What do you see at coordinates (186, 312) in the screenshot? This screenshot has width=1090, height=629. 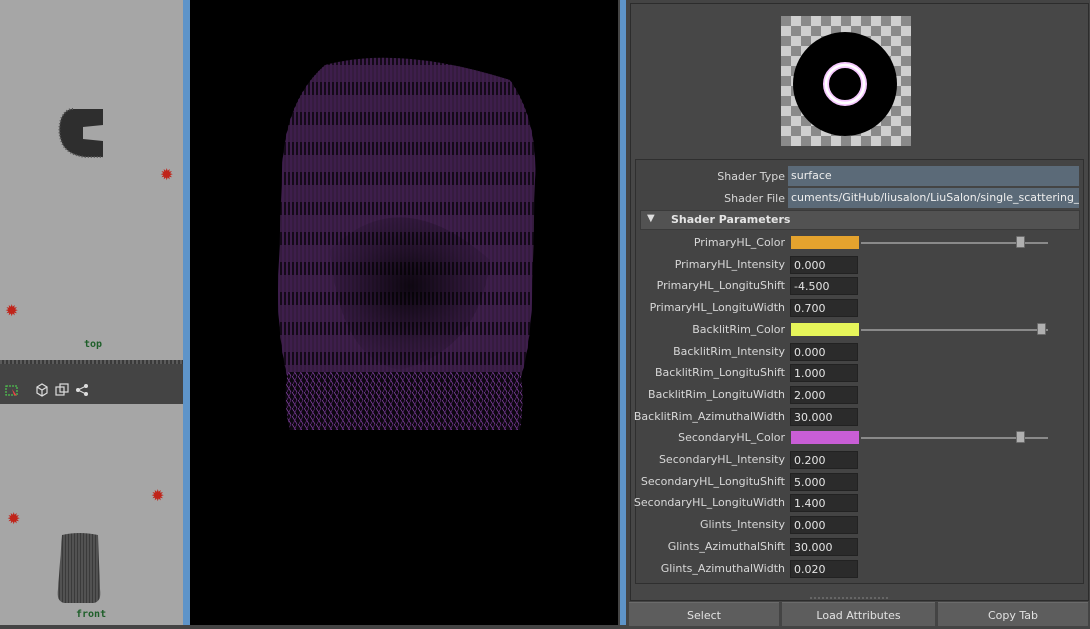 I see `pane-divider` at bounding box center [186, 312].